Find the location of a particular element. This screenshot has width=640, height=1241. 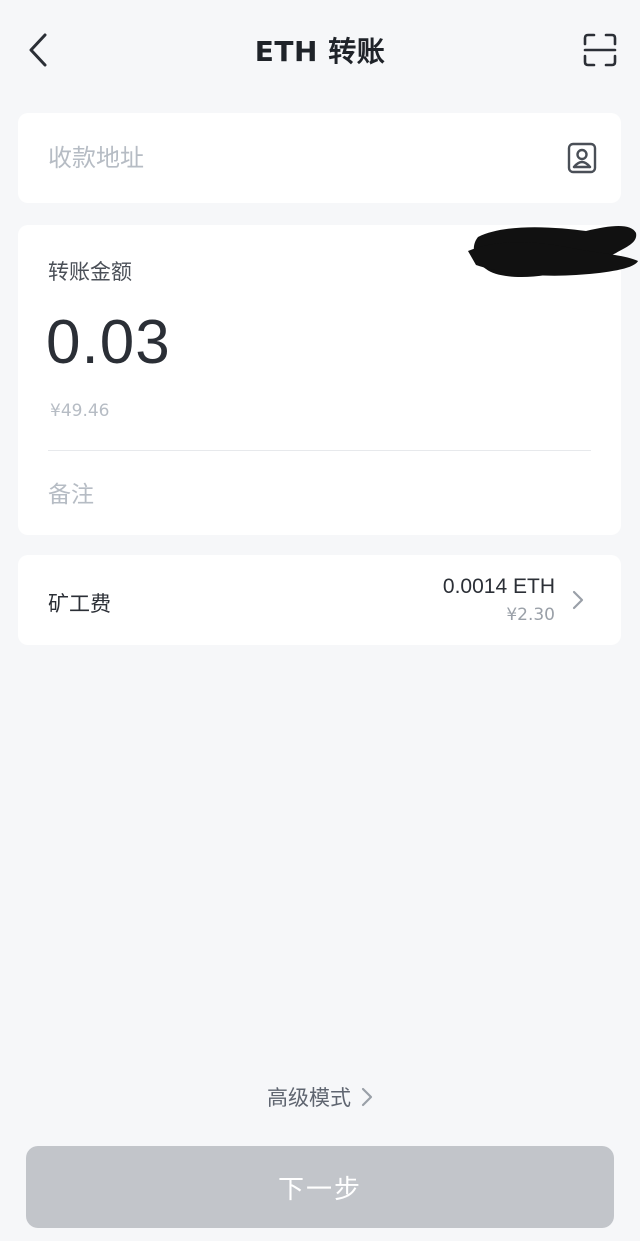

amount-label: 转账金额 is located at coordinates (90, 272).